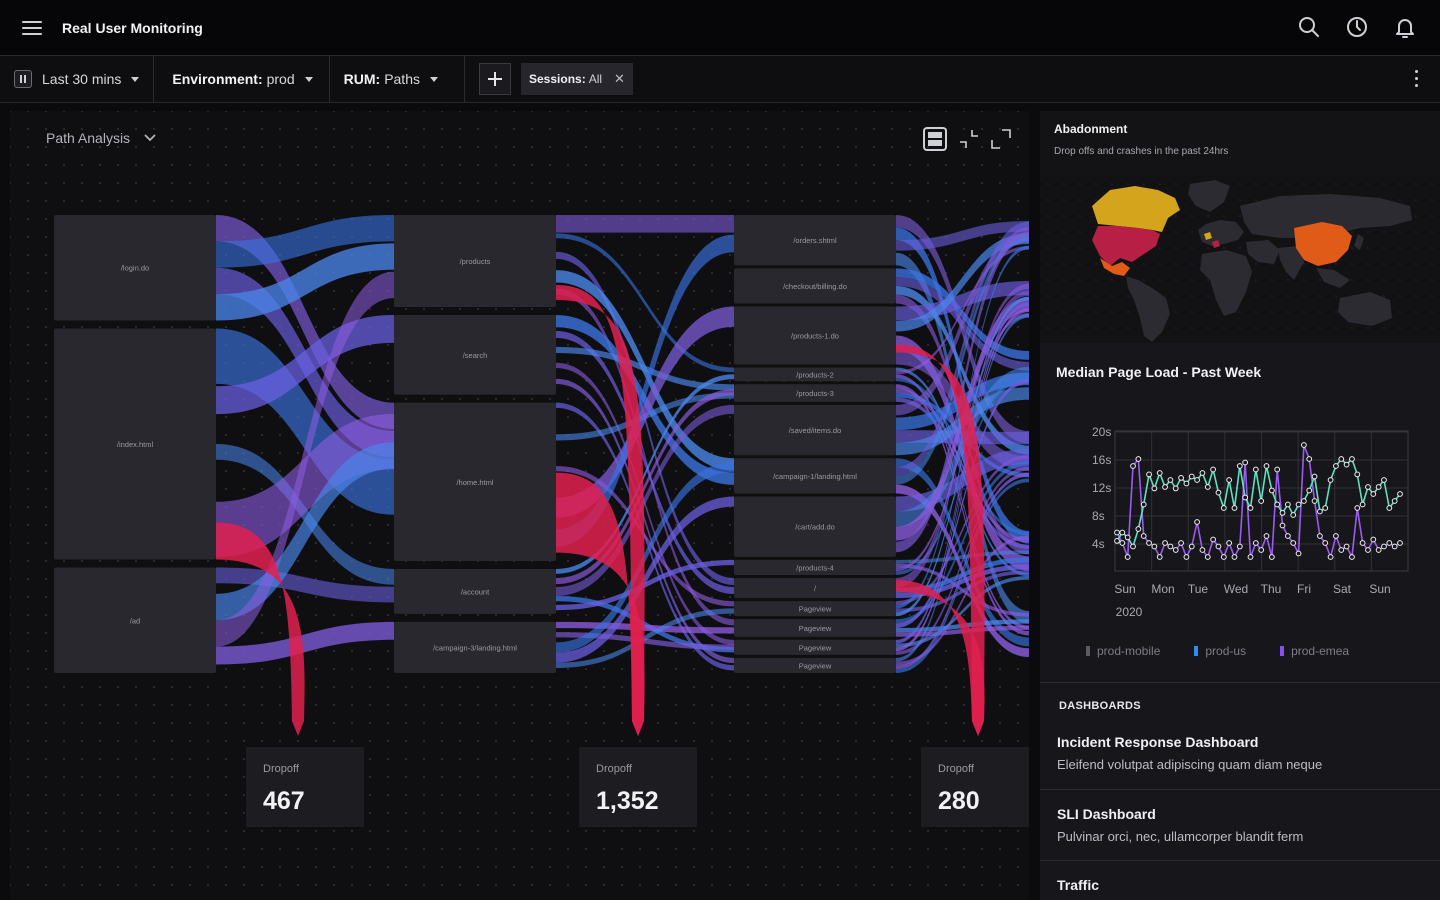 Image resolution: width=1440 pixels, height=900 pixels. I want to click on legend-item: prod-mobile, so click(1123, 651).